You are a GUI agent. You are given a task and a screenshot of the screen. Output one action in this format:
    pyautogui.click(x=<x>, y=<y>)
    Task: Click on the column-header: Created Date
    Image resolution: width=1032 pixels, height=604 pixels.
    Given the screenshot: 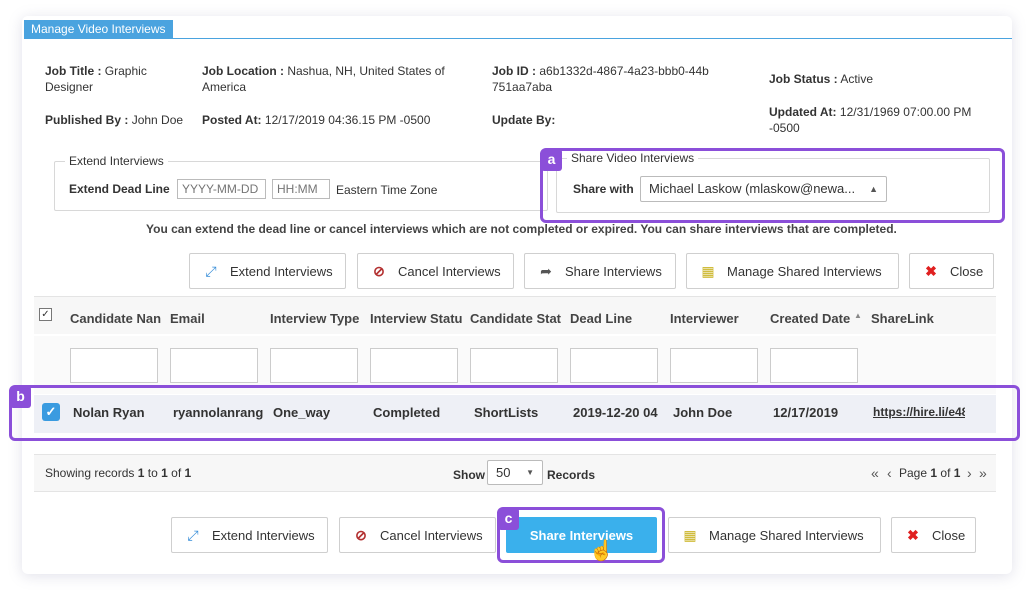 What is the action you would take?
    pyautogui.click(x=812, y=318)
    